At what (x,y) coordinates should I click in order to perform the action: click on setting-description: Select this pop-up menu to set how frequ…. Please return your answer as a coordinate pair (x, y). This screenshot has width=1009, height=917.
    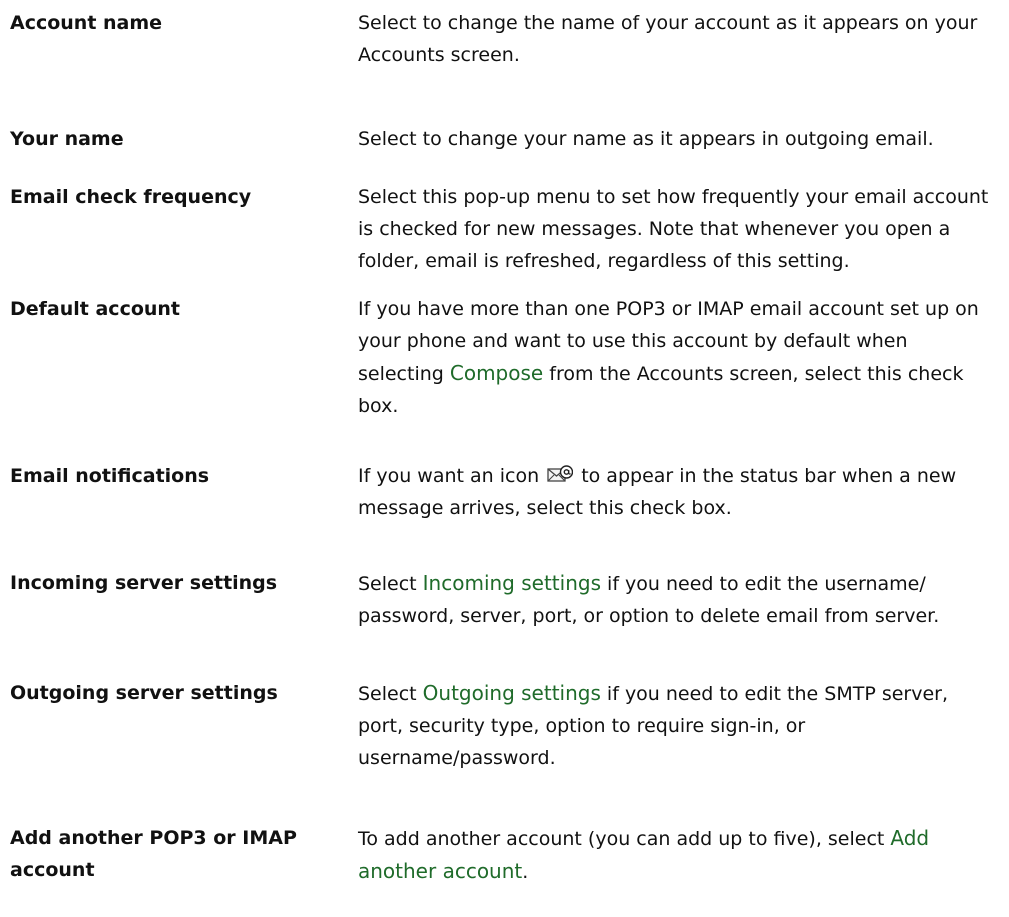
    Looking at the image, I should click on (673, 229).